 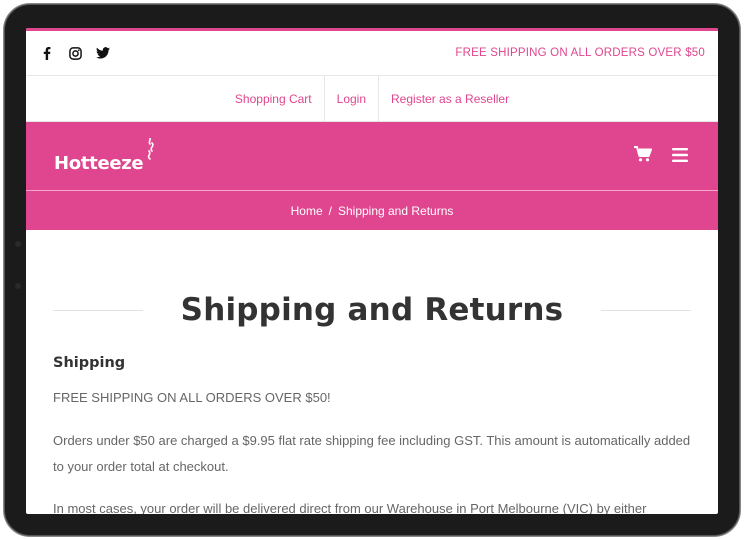 What do you see at coordinates (98, 310) in the screenshot?
I see `title-divider-left` at bounding box center [98, 310].